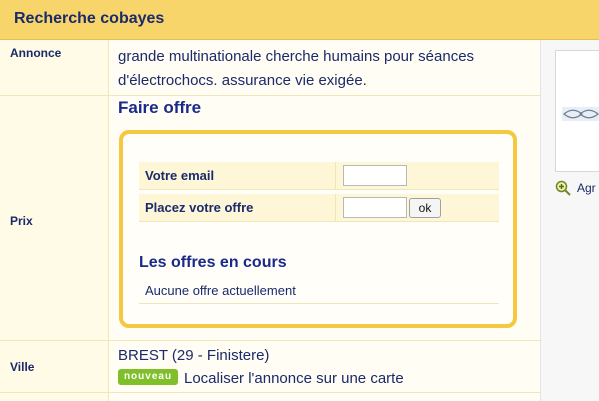 The width and height of the screenshot is (599, 401). I want to click on magnifier-plus-icon, so click(563, 188).